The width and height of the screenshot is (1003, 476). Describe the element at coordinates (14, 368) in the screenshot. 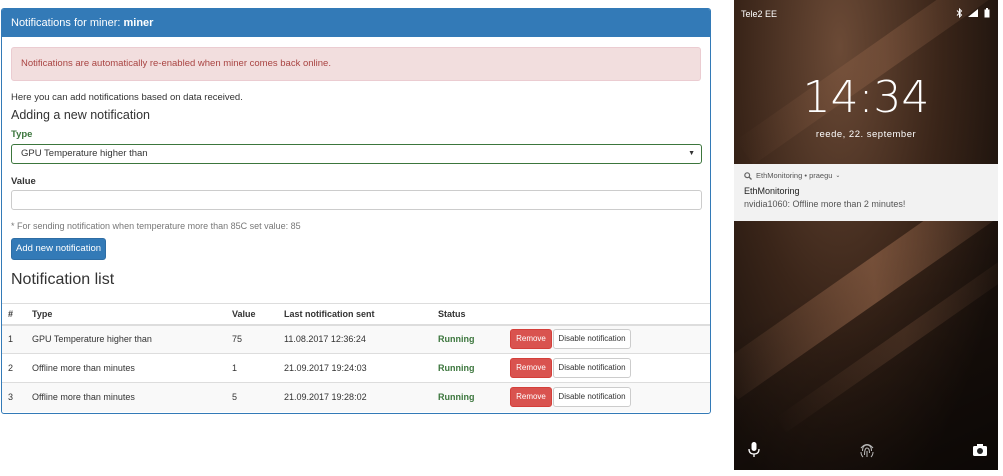

I see `row-num: 2` at that location.